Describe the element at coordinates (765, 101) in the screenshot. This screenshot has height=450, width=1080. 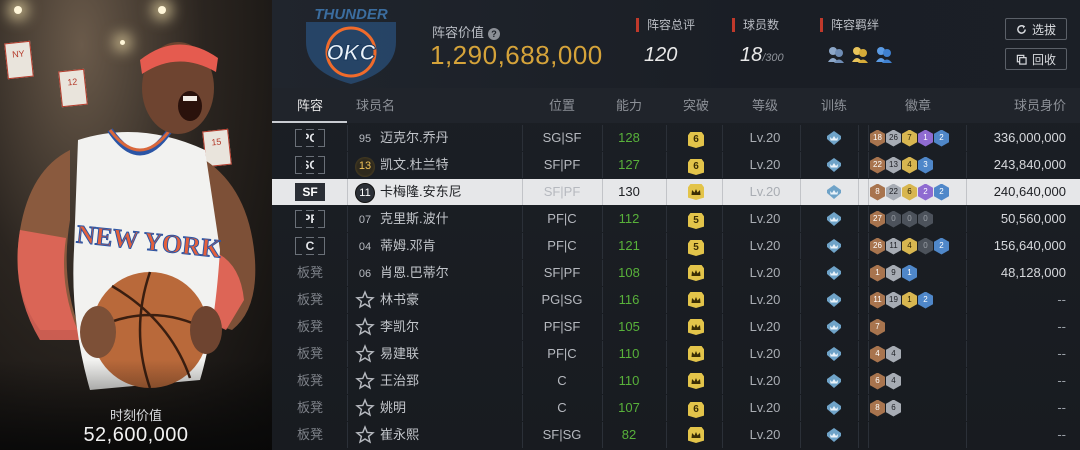
I see `col-level: 等级` at that location.